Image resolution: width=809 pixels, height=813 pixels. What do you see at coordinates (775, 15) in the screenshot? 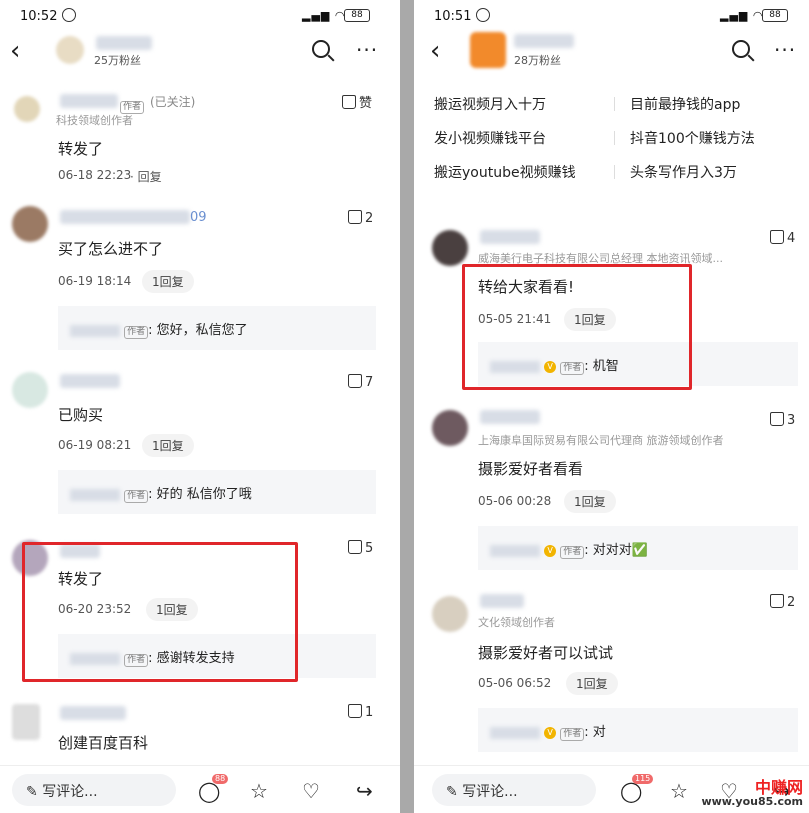
I see `battery-icon: 88` at bounding box center [775, 15].